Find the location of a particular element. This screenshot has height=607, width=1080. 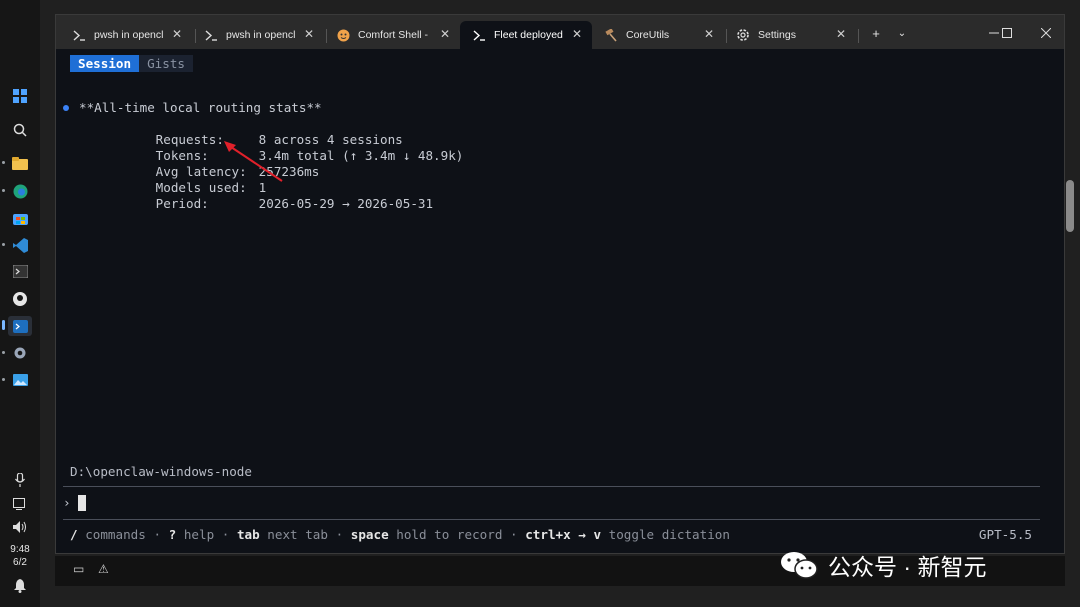

notification-icon is located at coordinates (20, 586).